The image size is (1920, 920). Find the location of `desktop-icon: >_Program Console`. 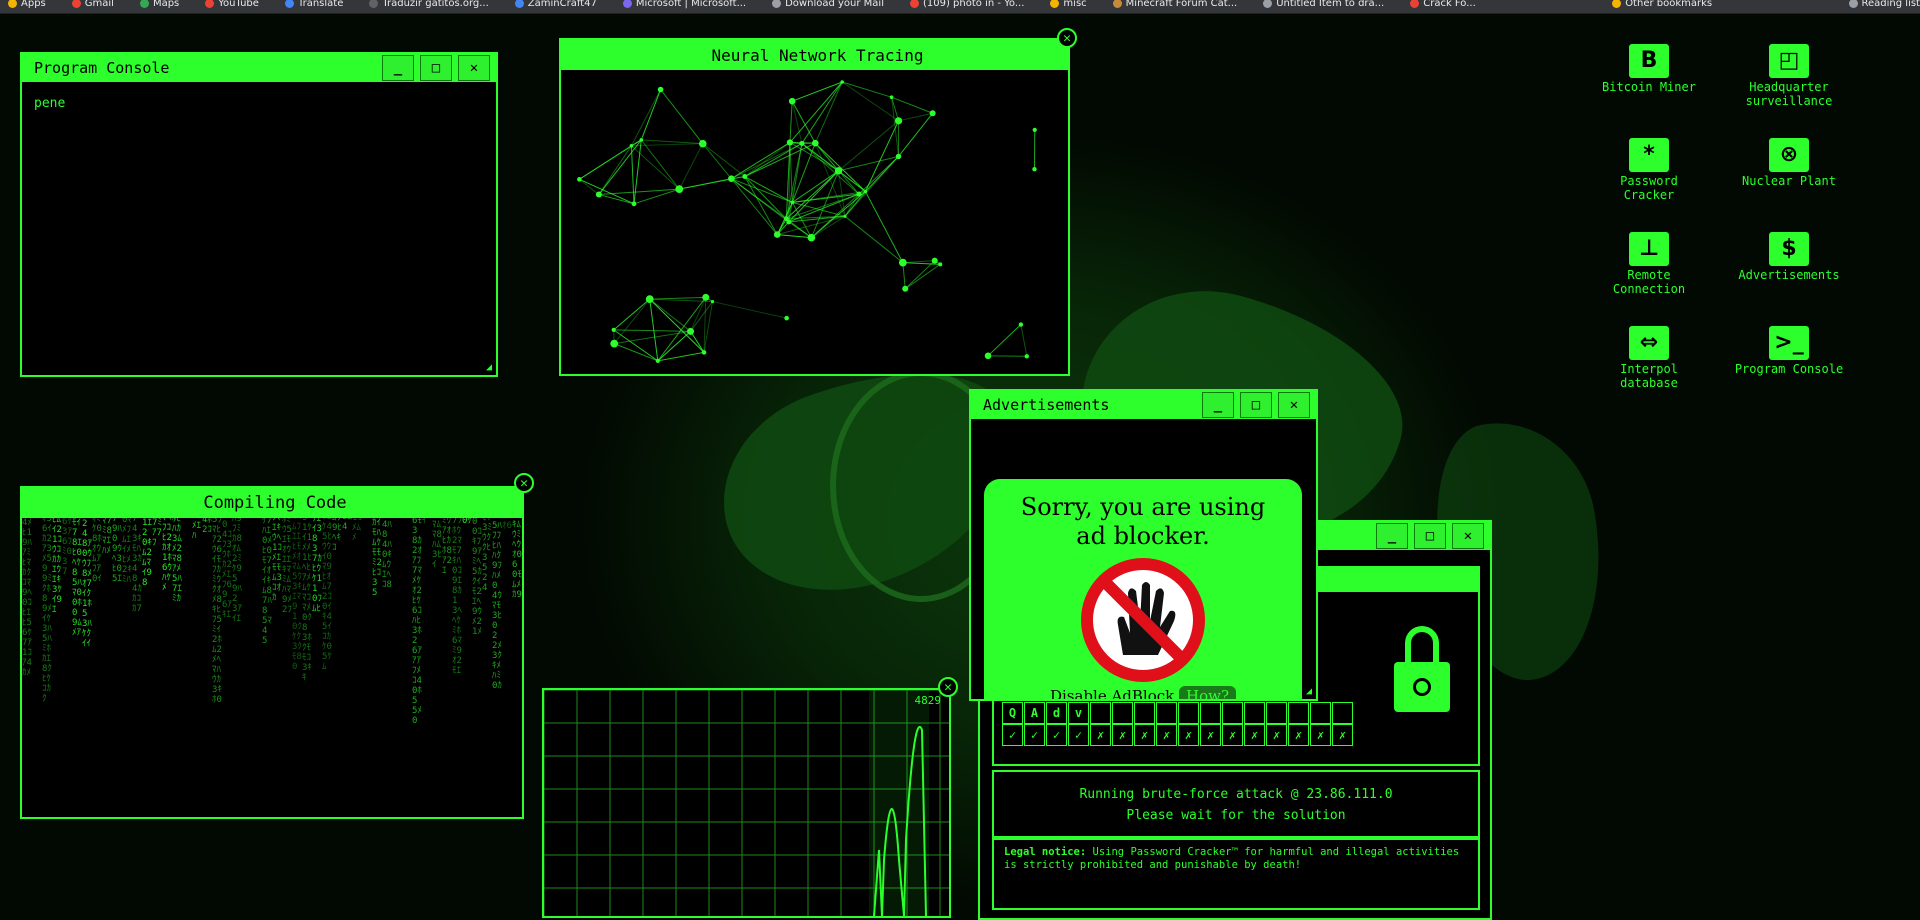

desktop-icon: >_Program Console is located at coordinates (1789, 351).